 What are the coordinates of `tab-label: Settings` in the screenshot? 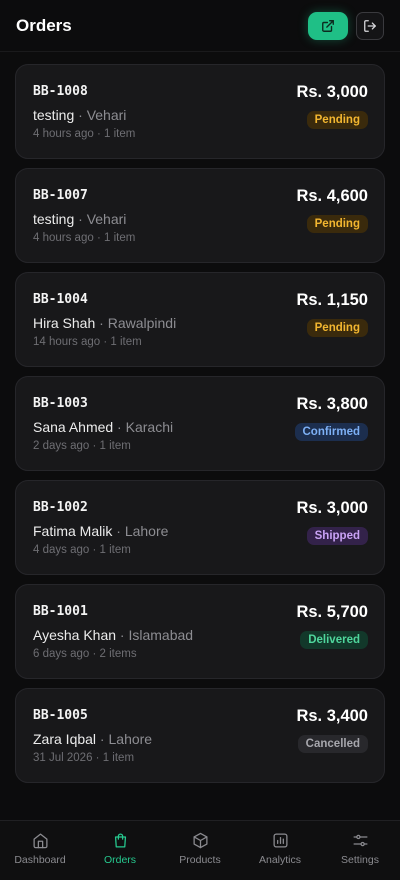 It's located at (360, 860).